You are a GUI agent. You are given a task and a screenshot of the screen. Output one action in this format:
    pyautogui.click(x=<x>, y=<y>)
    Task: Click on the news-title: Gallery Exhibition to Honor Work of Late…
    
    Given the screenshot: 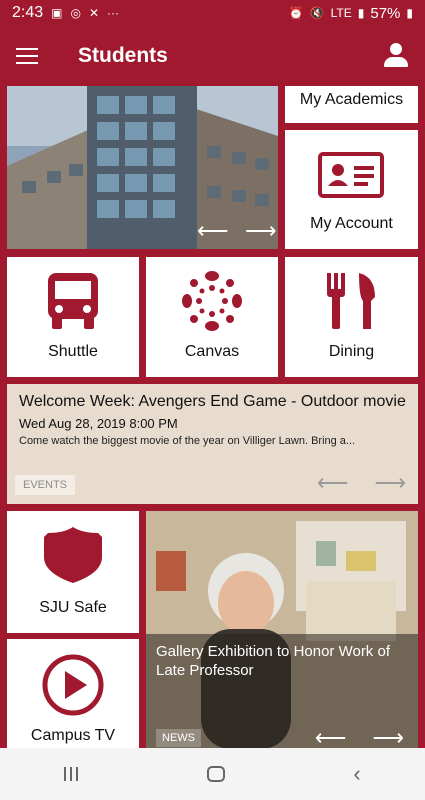 What is the action you would take?
    pyautogui.click(x=273, y=661)
    